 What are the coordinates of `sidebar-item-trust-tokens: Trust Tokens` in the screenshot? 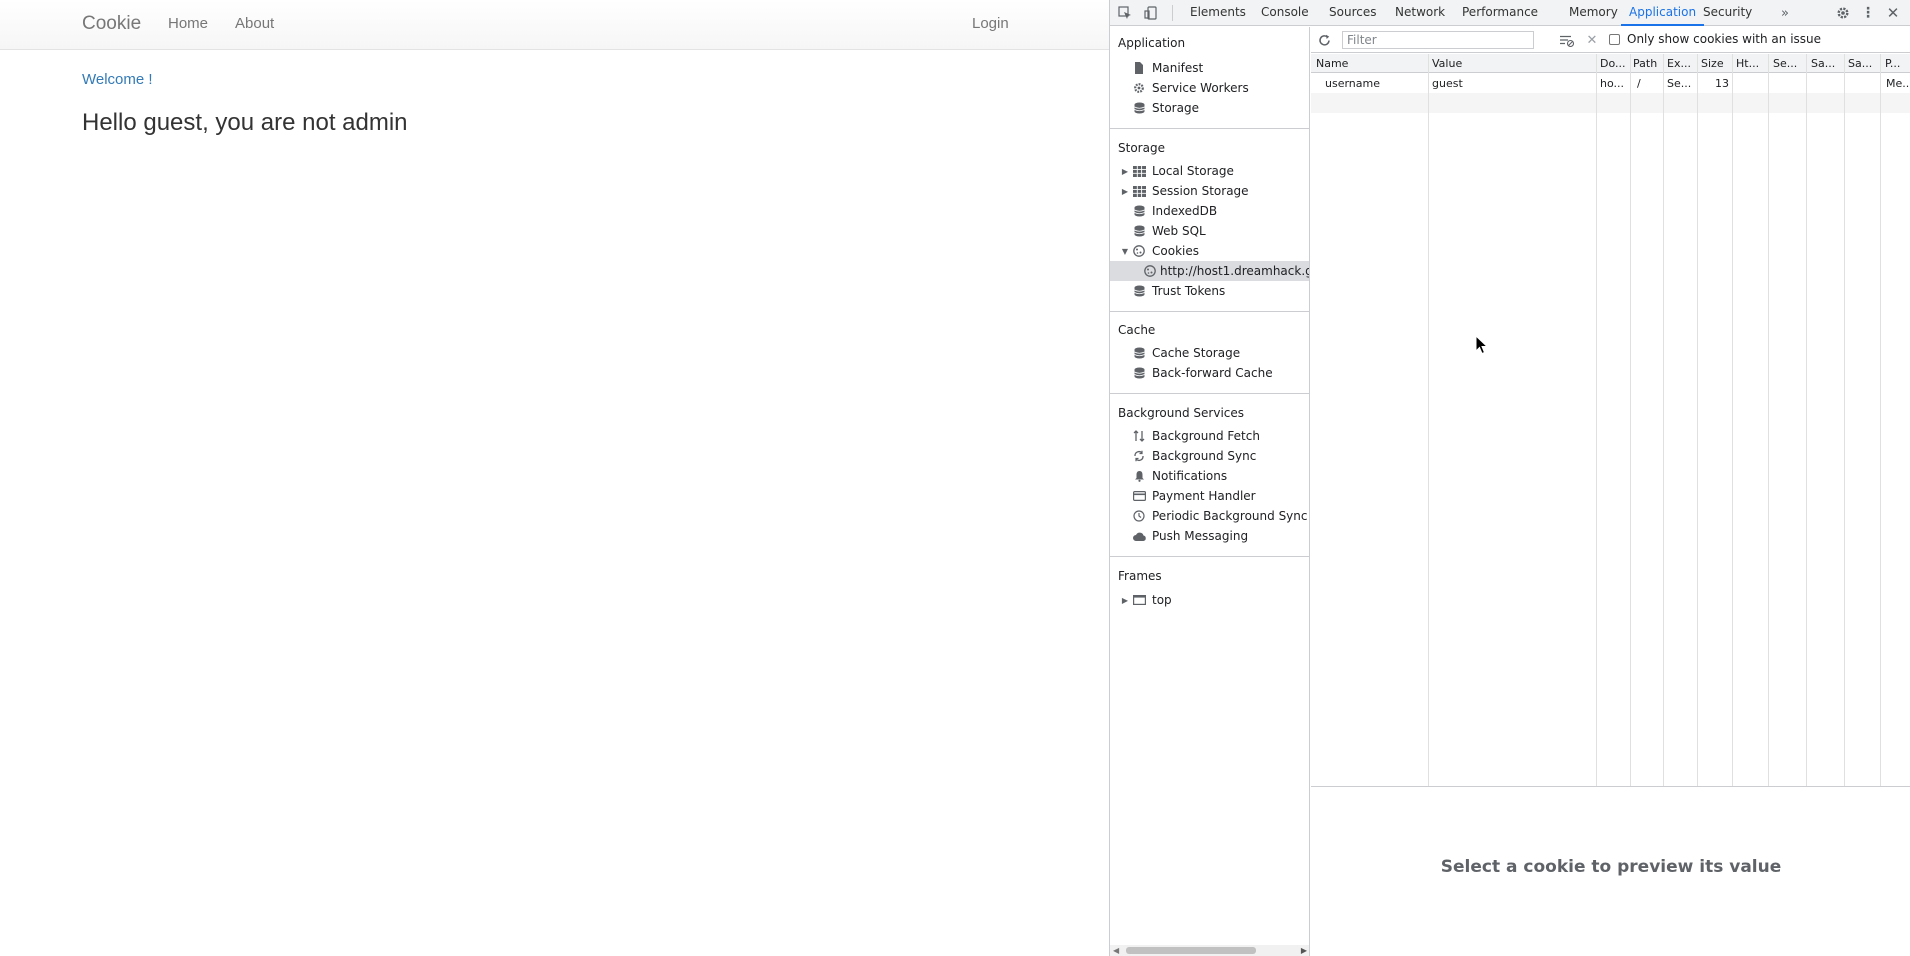 It's located at (1209, 291).